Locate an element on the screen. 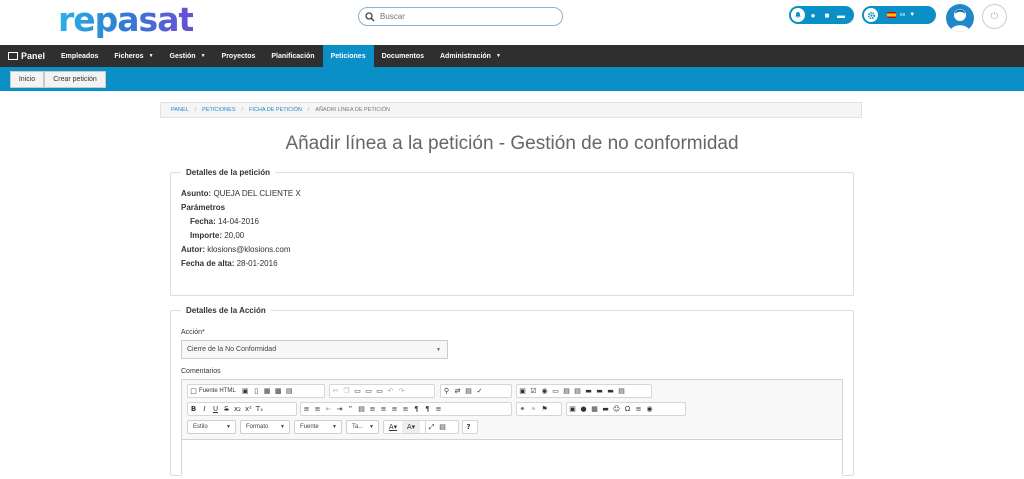 The width and height of the screenshot is (1024, 479). nav-gestion: Gestión ▼ is located at coordinates (188, 56).